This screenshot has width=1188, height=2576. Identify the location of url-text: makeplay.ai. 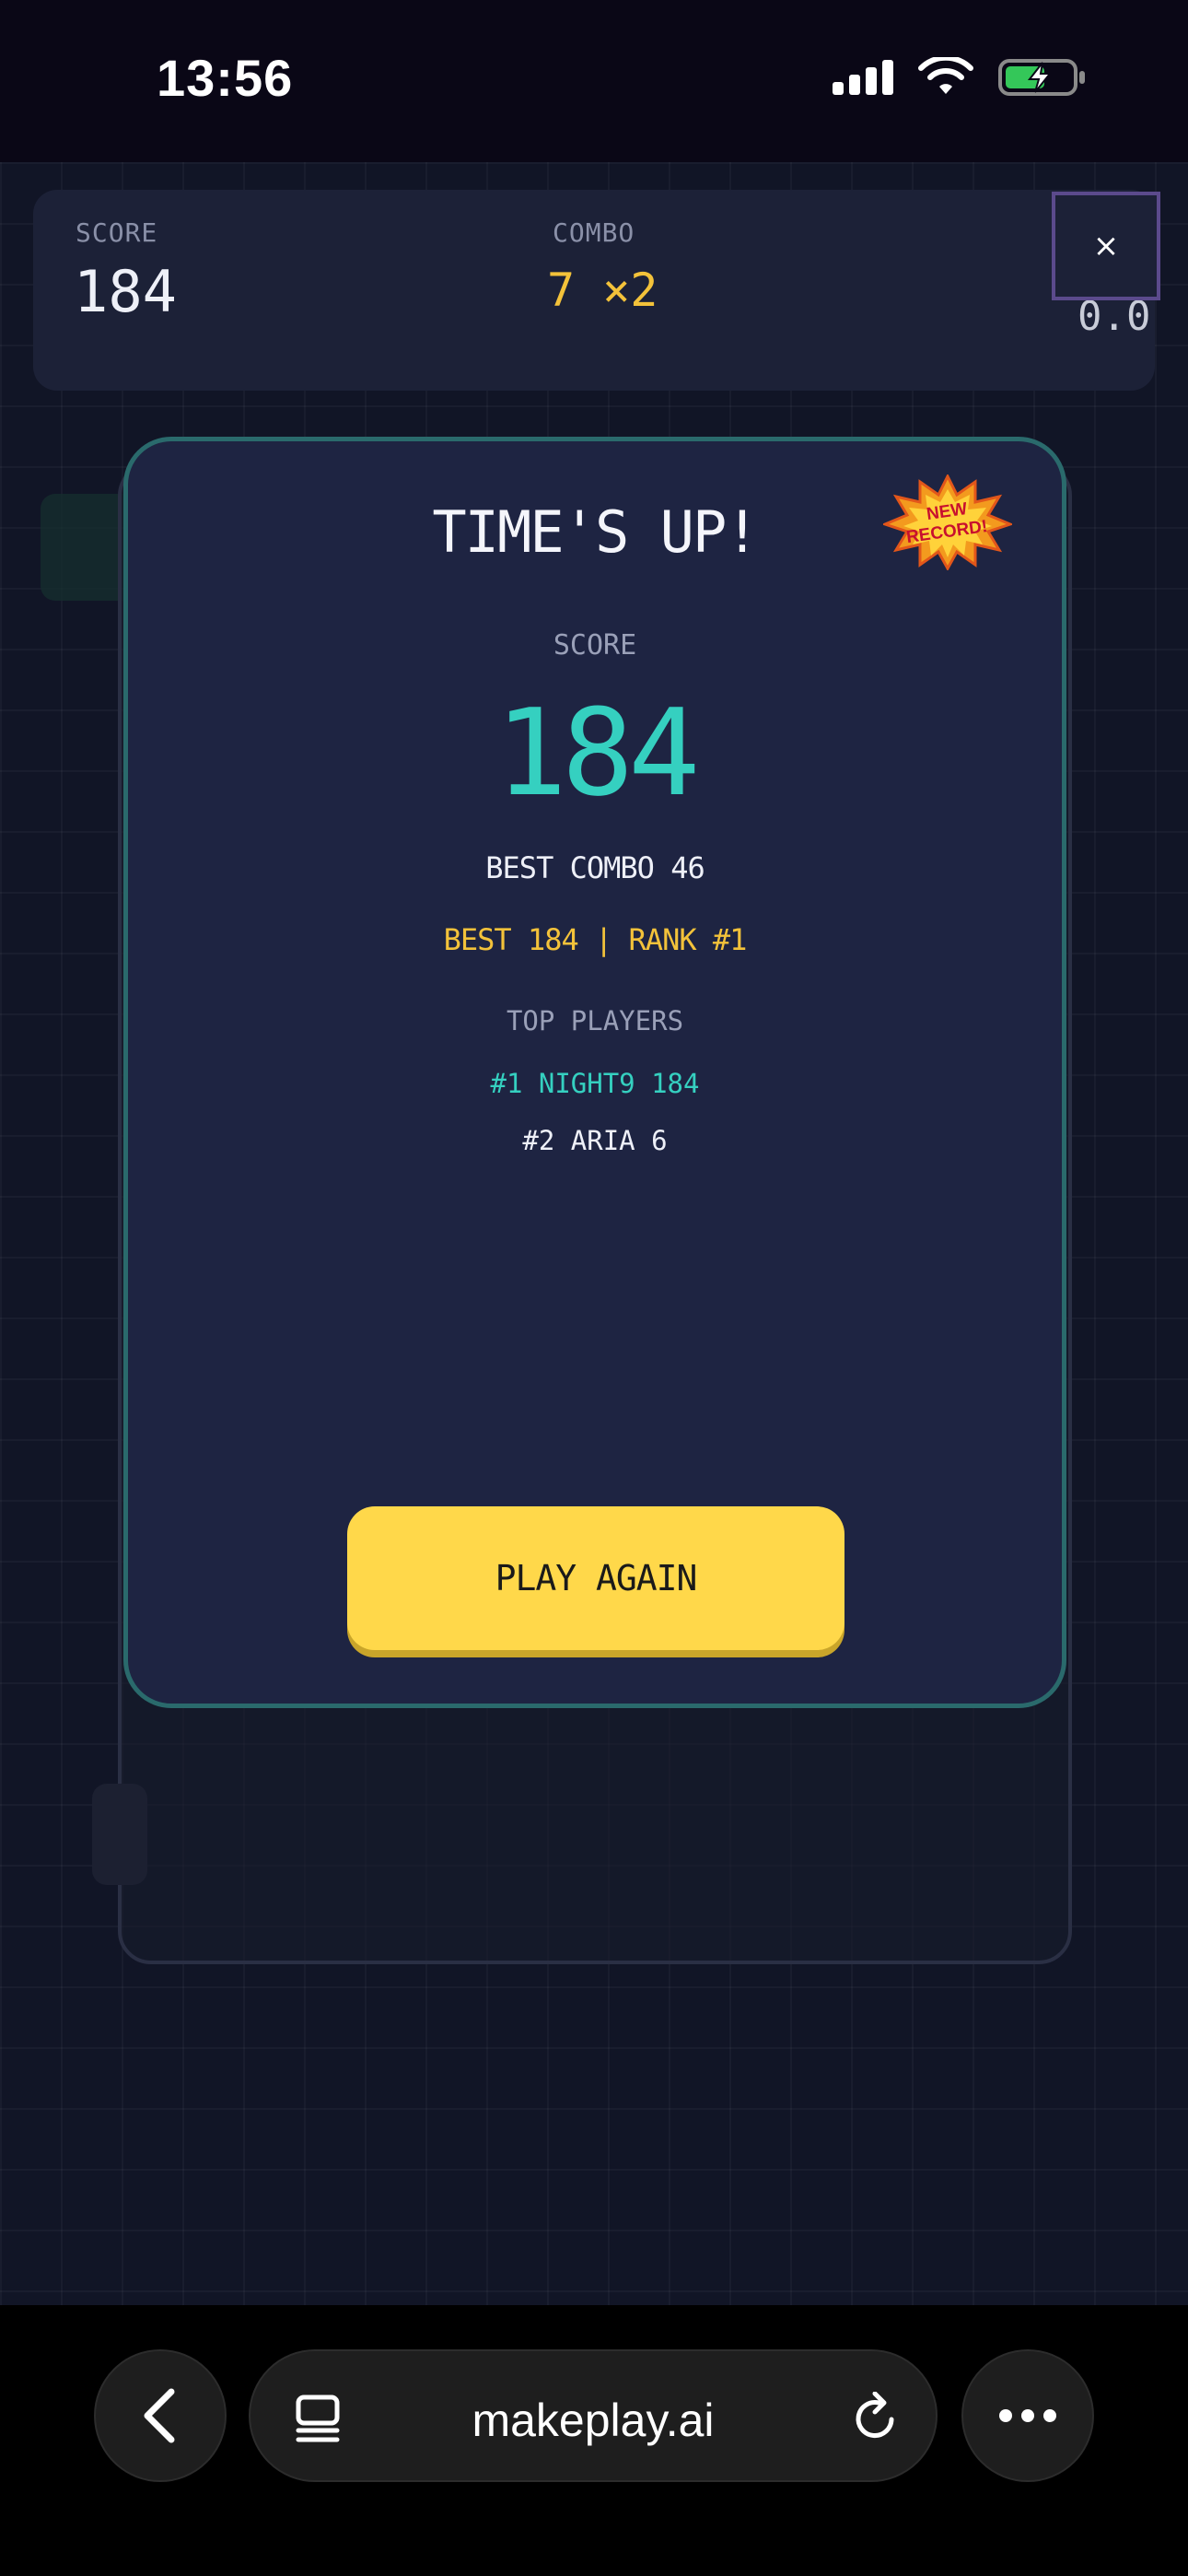
(593, 2420).